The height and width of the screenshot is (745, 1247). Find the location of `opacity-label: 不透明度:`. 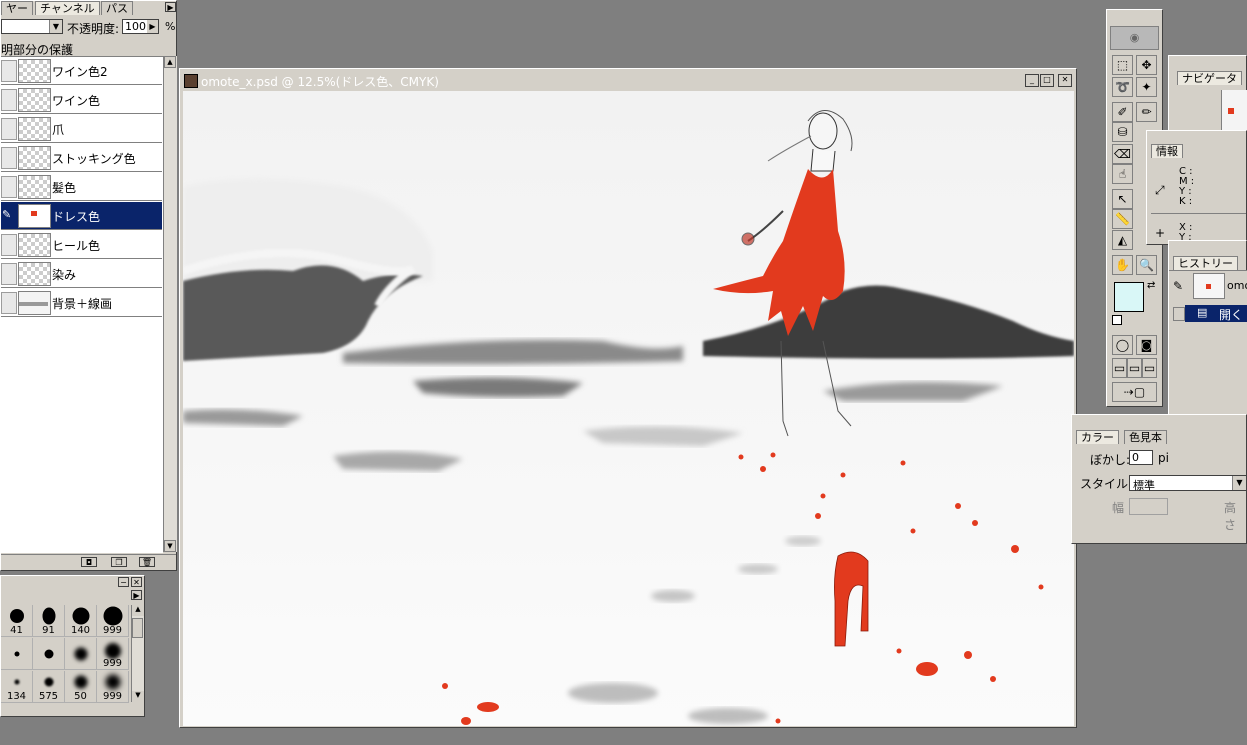

opacity-label: 不透明度: is located at coordinates (93, 29).